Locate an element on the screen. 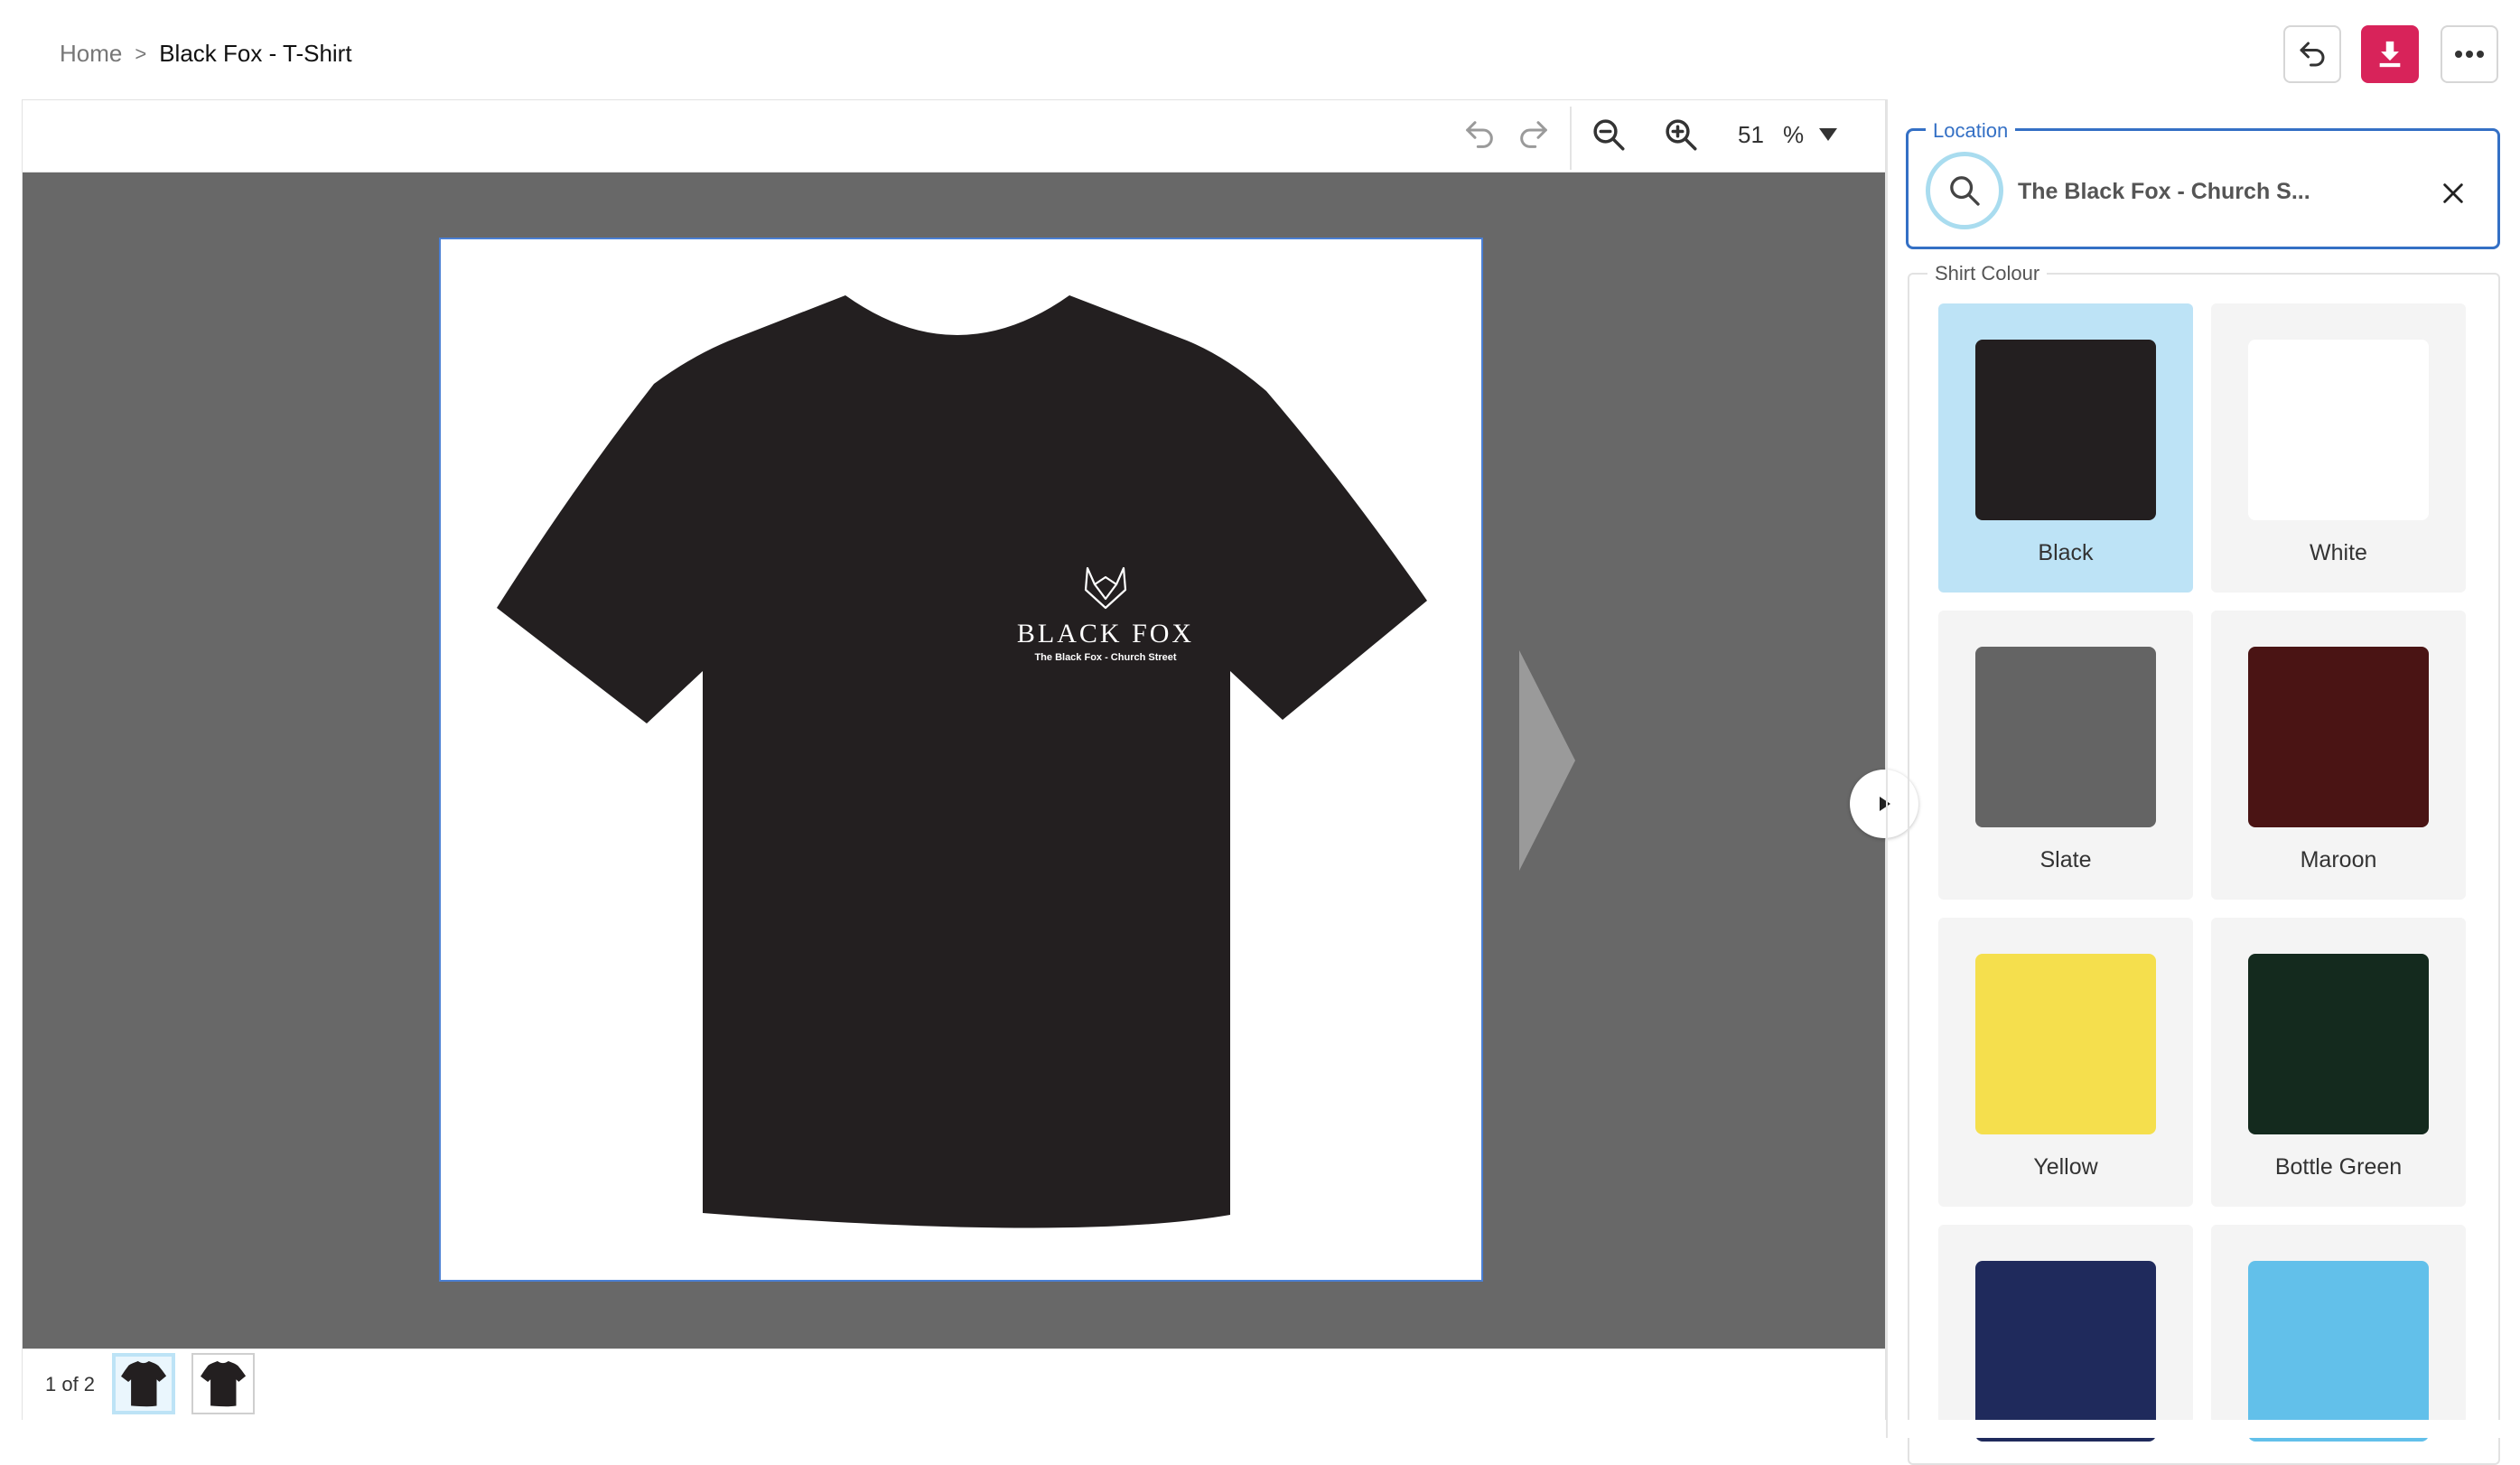 This screenshot has width=2520, height=1465. next-view-button is located at coordinates (1547, 762).